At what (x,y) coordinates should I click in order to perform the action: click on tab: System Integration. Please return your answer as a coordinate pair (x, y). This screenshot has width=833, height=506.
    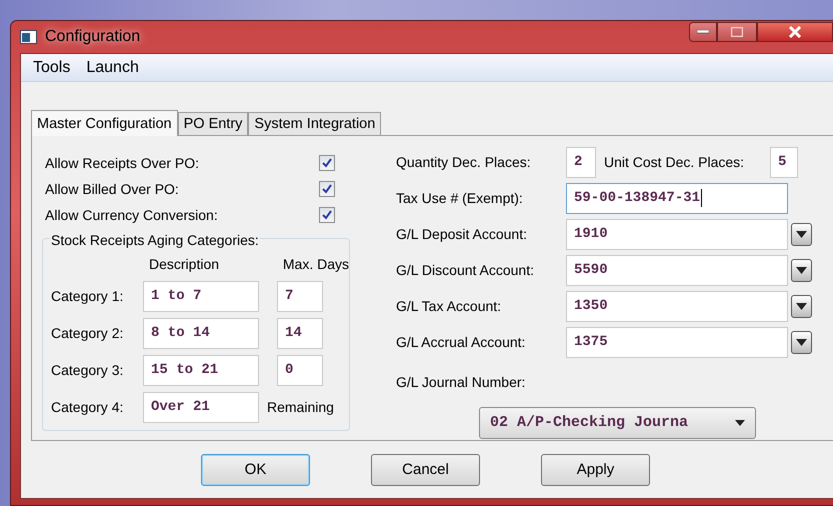
    Looking at the image, I should click on (315, 123).